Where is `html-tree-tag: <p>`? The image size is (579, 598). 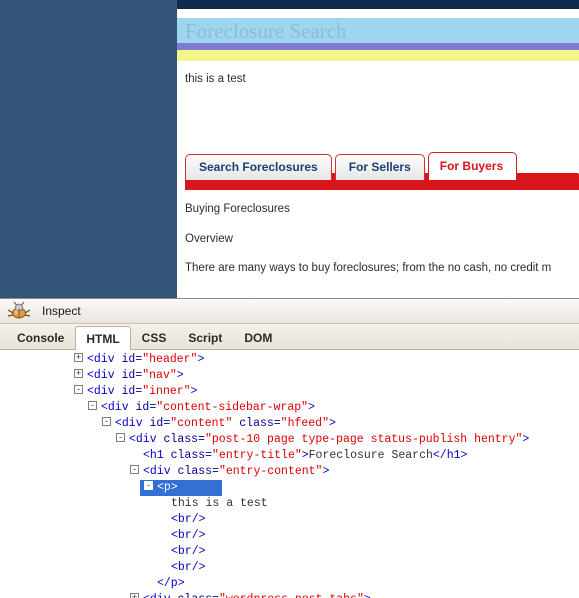 html-tree-tag: <p> is located at coordinates (167, 487).